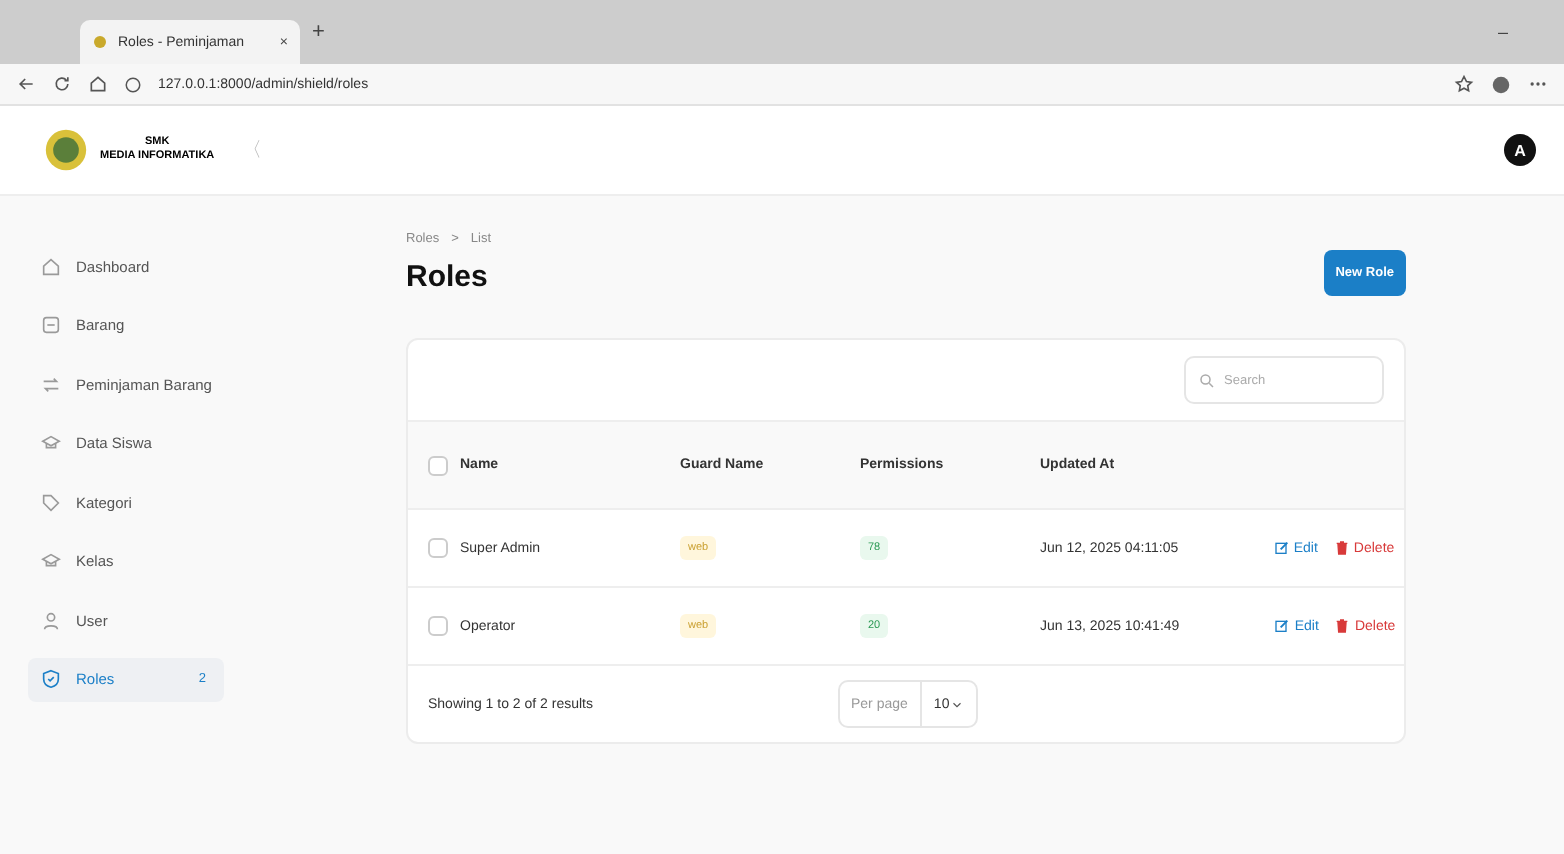 The height and width of the screenshot is (854, 1564). I want to click on avatar-button: A, so click(1520, 150).